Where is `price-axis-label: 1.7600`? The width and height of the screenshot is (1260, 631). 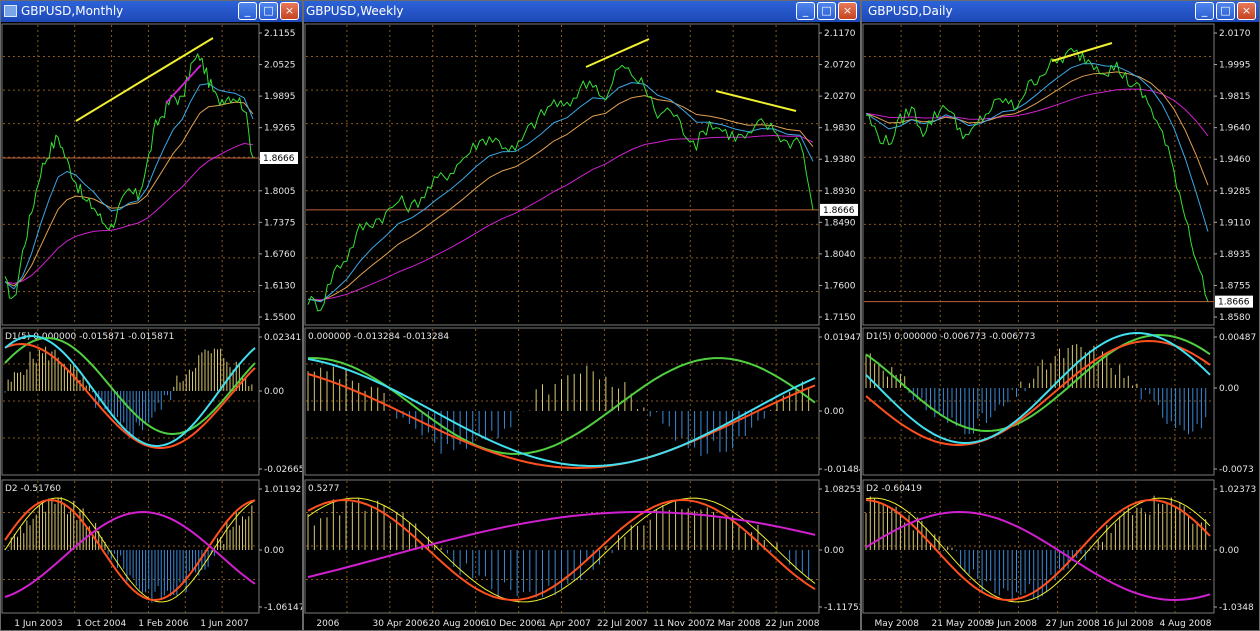
price-axis-label: 1.7600 is located at coordinates (840, 286).